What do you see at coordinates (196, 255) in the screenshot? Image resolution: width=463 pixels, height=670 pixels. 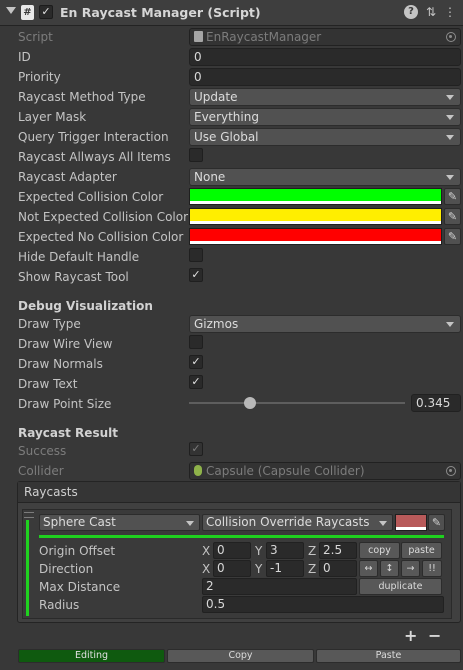 I see `hide-default-handle-checkbox` at bounding box center [196, 255].